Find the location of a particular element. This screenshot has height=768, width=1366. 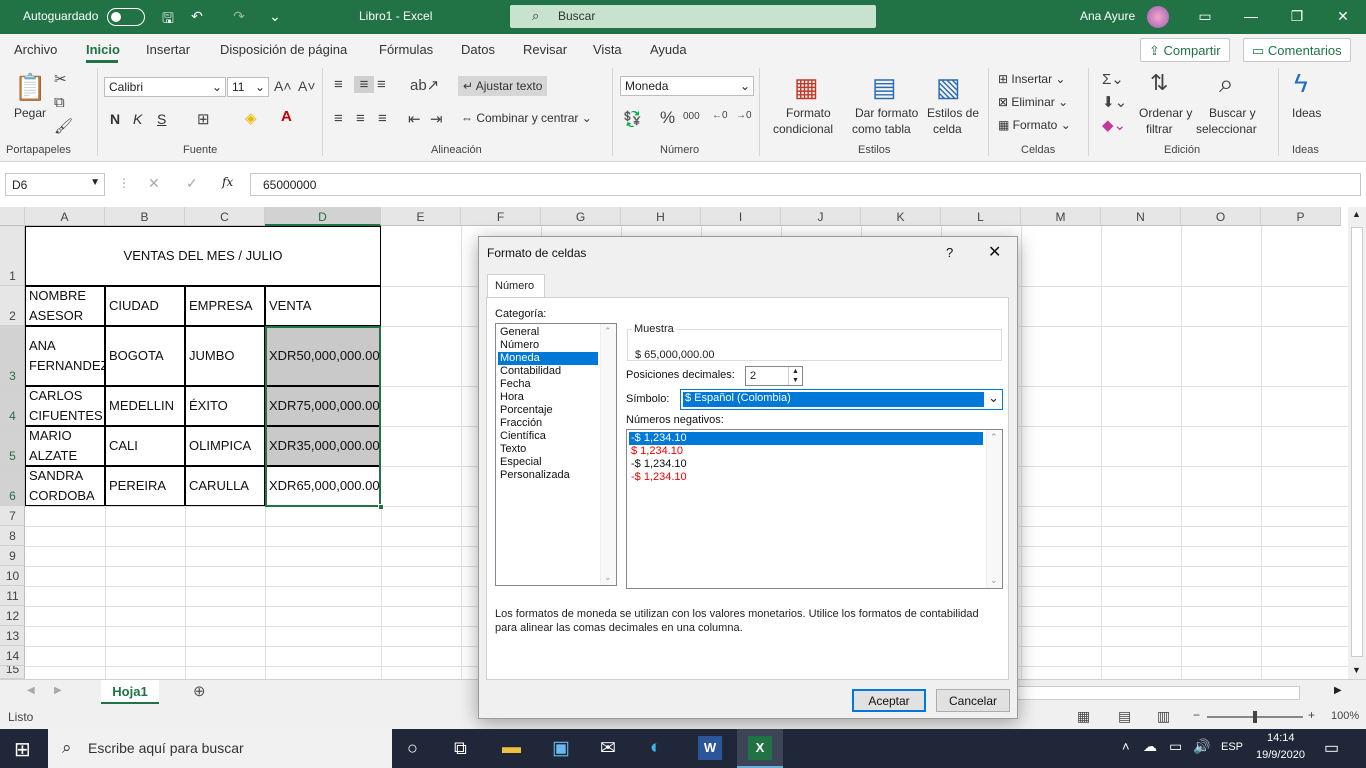

cell-styles-label2: celda is located at coordinates (947, 129).